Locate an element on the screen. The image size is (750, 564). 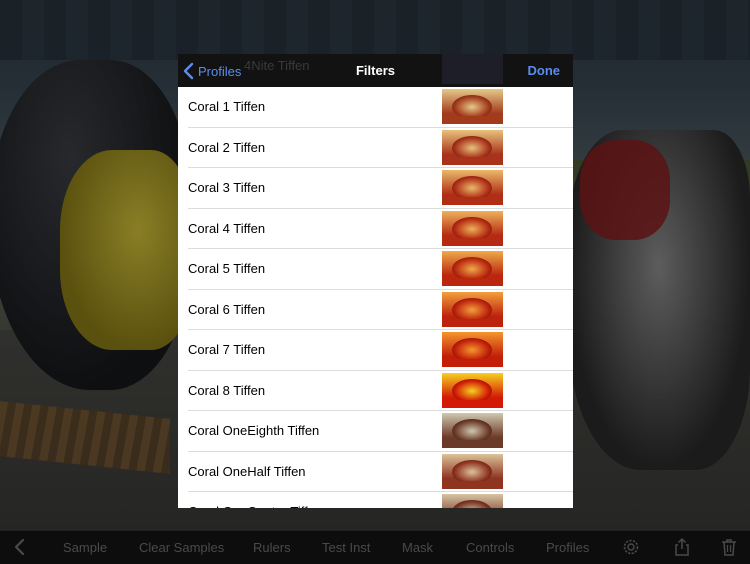
back-to-profiles-button: Profiles is located at coordinates (211, 71).